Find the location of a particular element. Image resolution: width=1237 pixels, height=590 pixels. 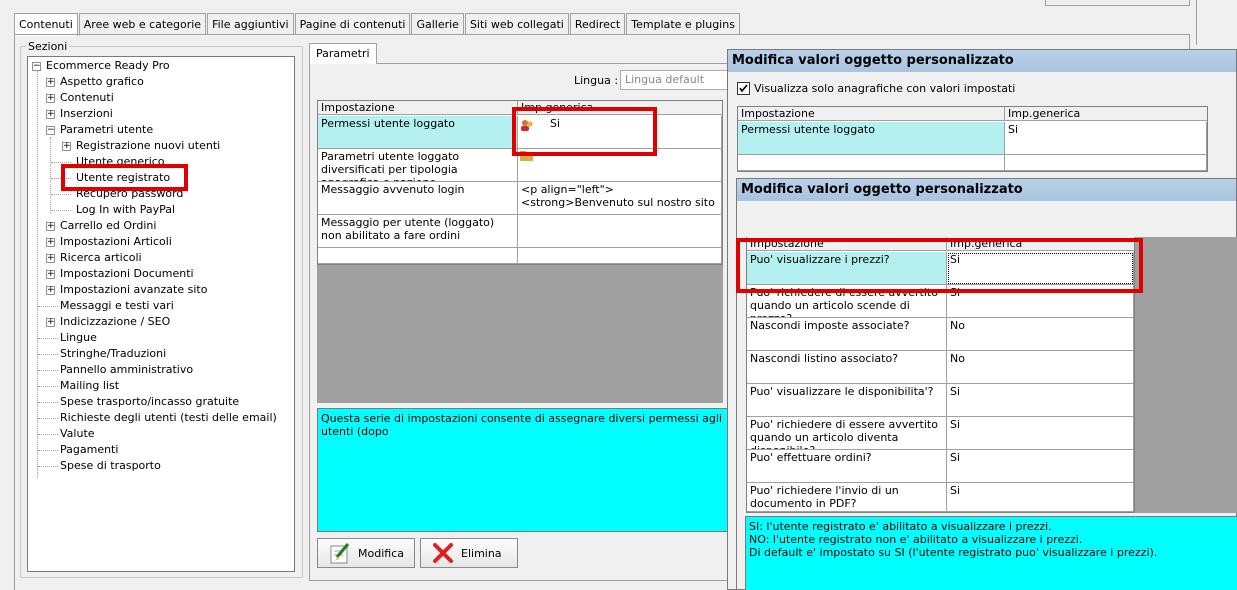

tree-item-registrazione: + Registrazione nuovi utenti is located at coordinates (141, 146).